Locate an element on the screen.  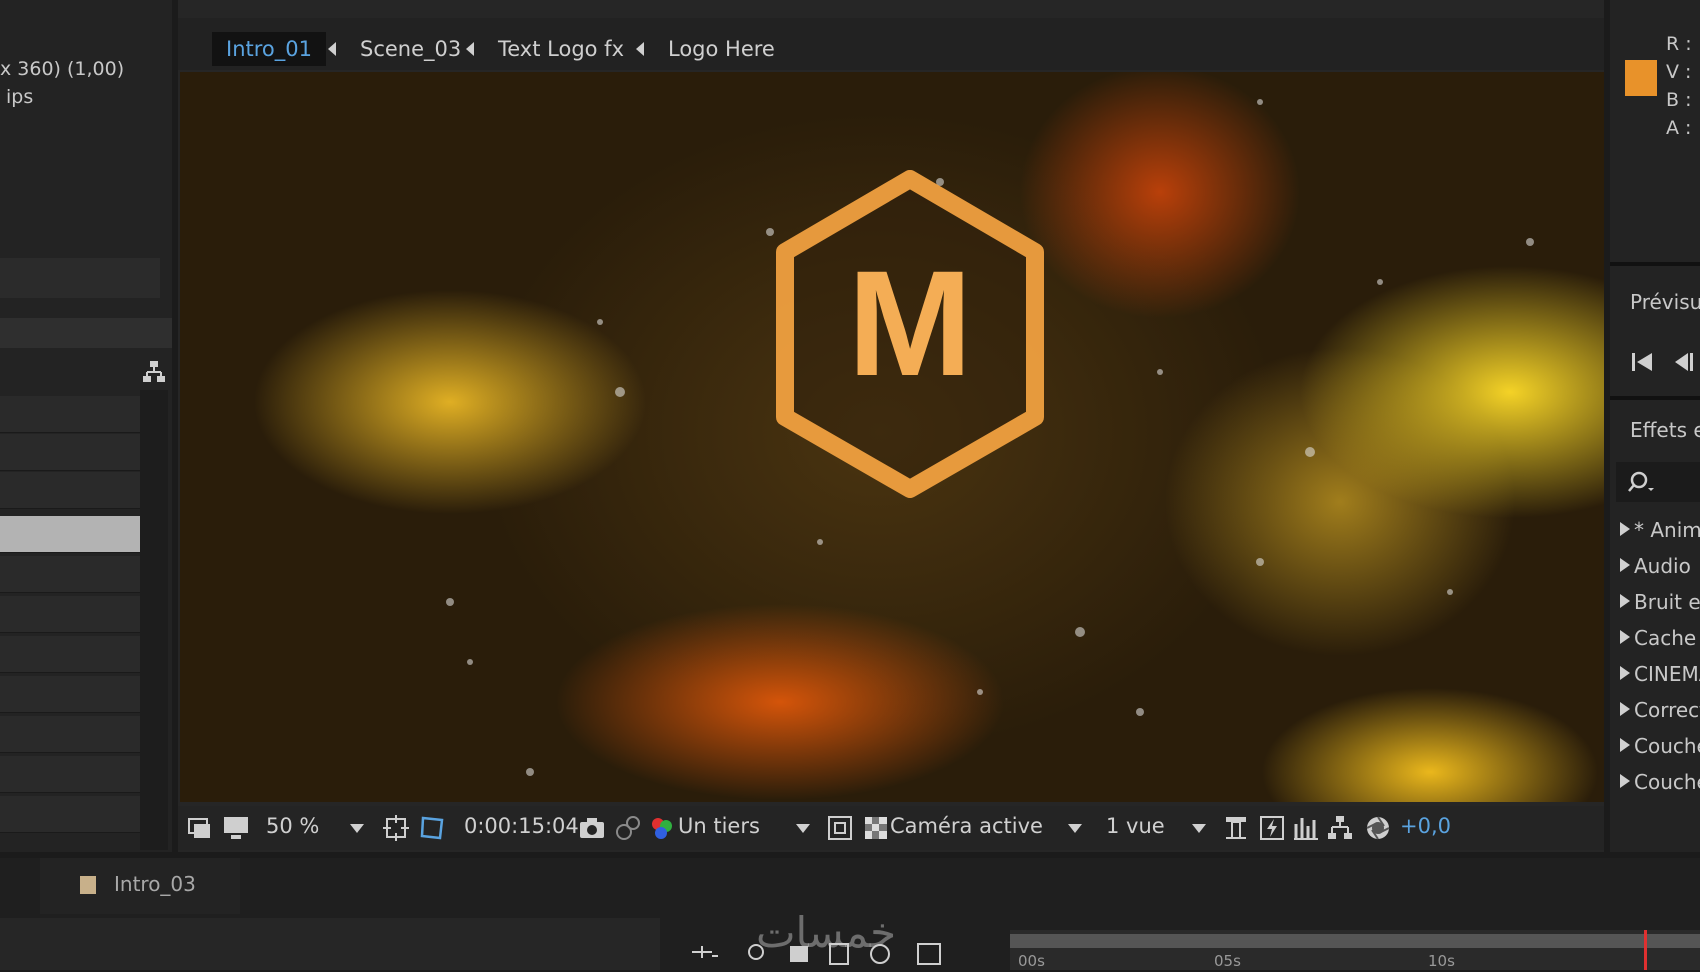
zoom-dropdown: 50 % is located at coordinates (292, 826).